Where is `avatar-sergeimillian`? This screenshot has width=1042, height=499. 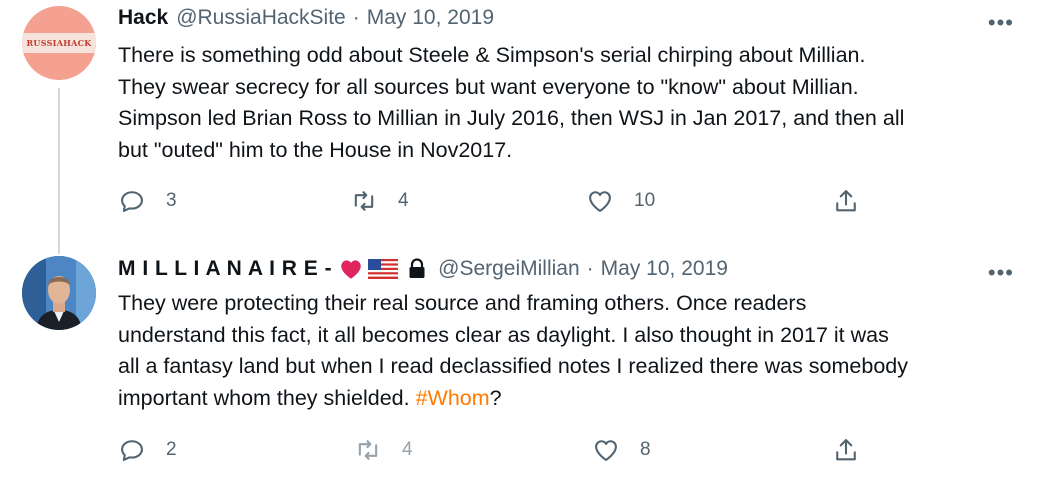
avatar-sergeimillian is located at coordinates (59, 293).